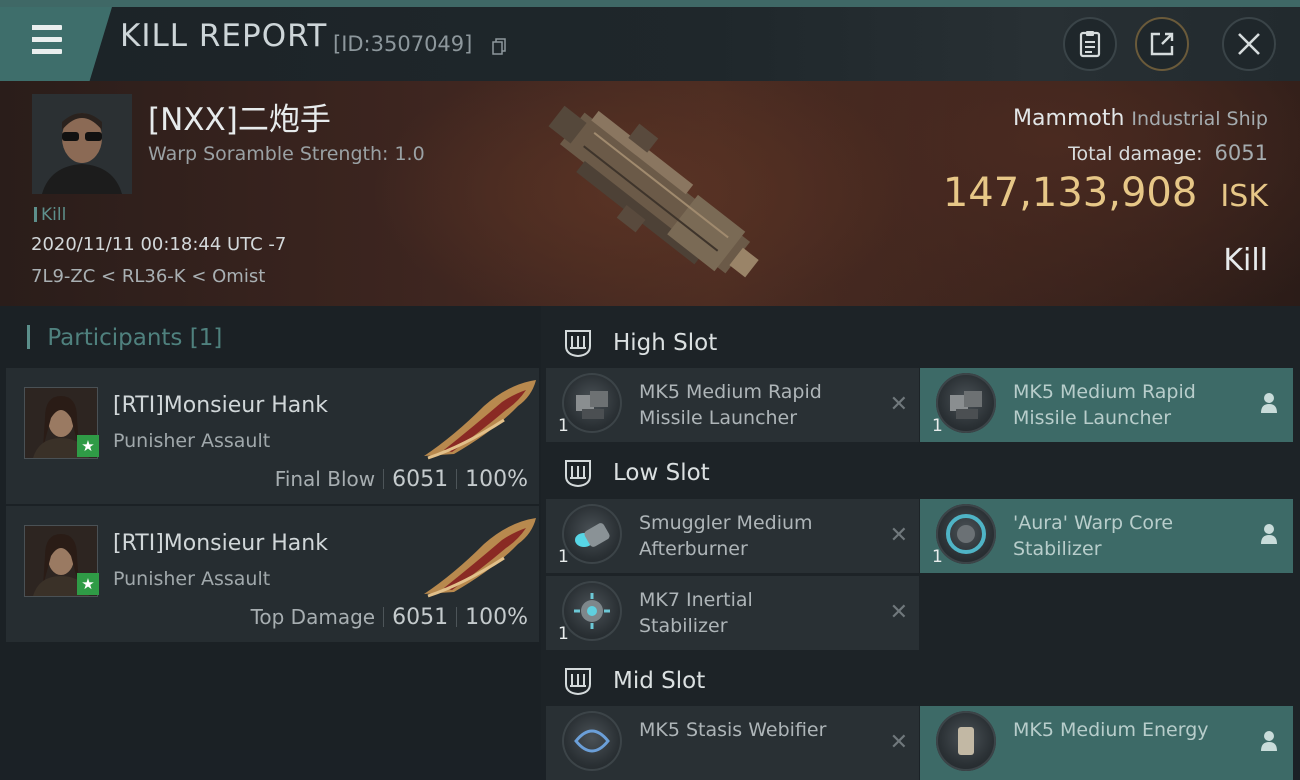 The width and height of the screenshot is (1300, 780). What do you see at coordinates (1133, 536) in the screenshot?
I see `item-name: 'Aura' Warp Core Stabilizer` at bounding box center [1133, 536].